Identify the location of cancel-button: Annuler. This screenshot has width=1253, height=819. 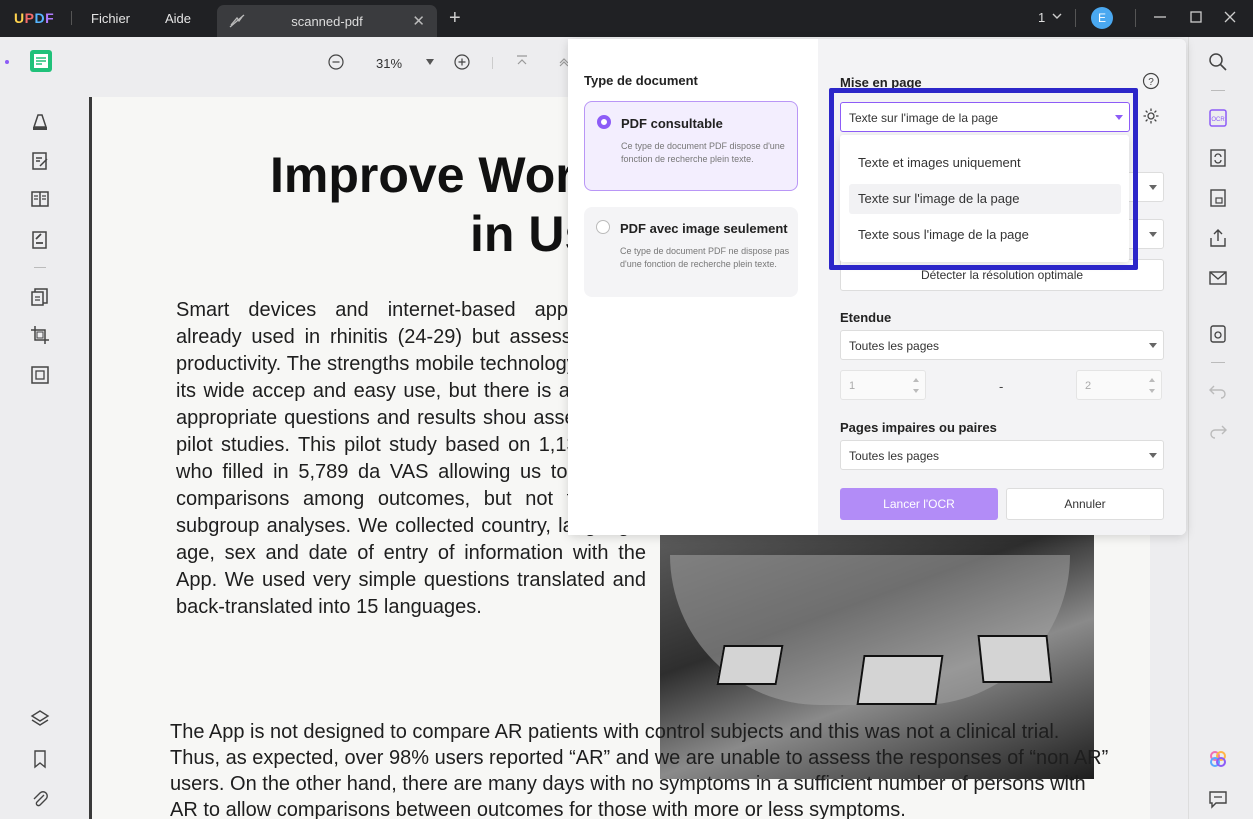
(1085, 504).